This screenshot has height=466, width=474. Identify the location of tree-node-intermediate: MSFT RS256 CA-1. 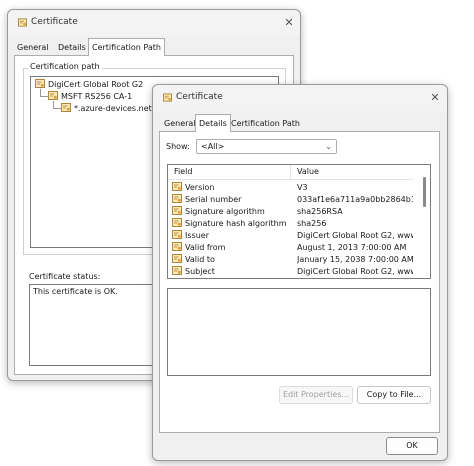
(90, 96).